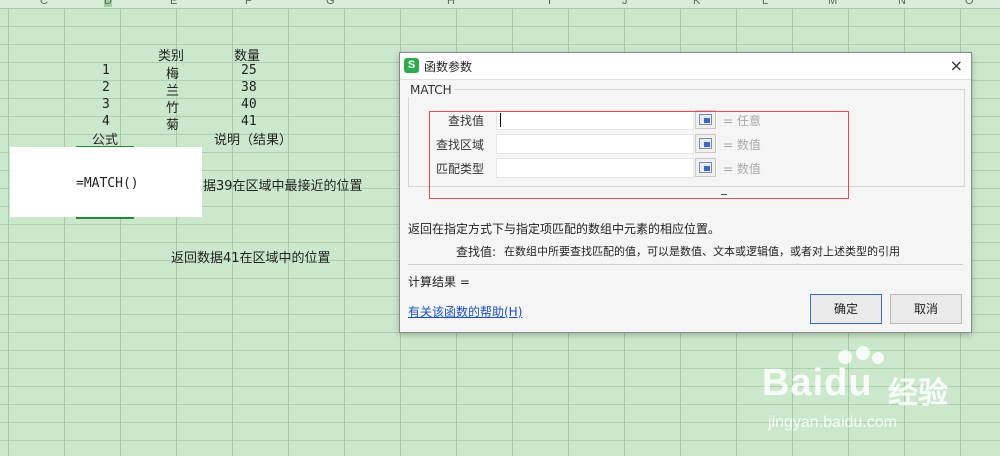 Image resolution: width=1000 pixels, height=456 pixels. Describe the element at coordinates (105, 218) in the screenshot. I see `selection-border-bottom` at that location.